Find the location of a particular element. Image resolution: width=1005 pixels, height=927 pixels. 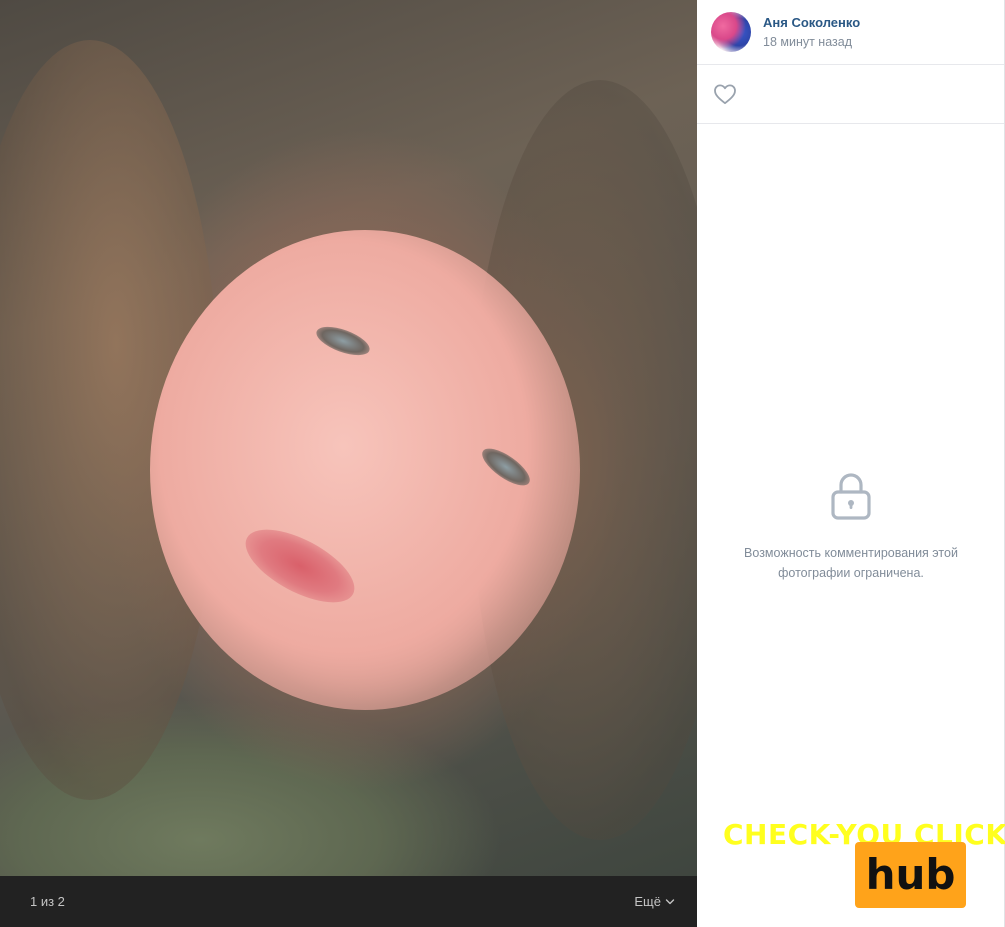

watermark-badge: hub is located at coordinates (910, 875).